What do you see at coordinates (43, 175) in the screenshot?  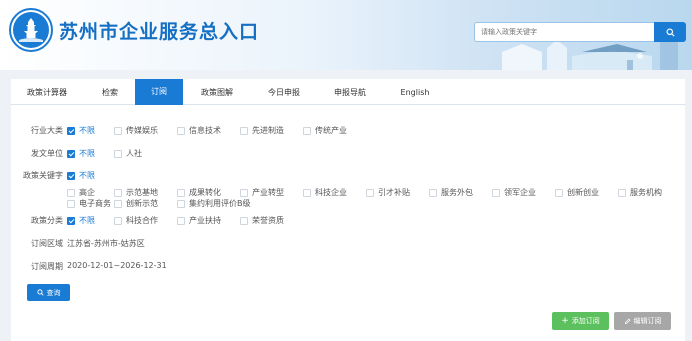 I see `keywords-label: 政策关键字` at bounding box center [43, 175].